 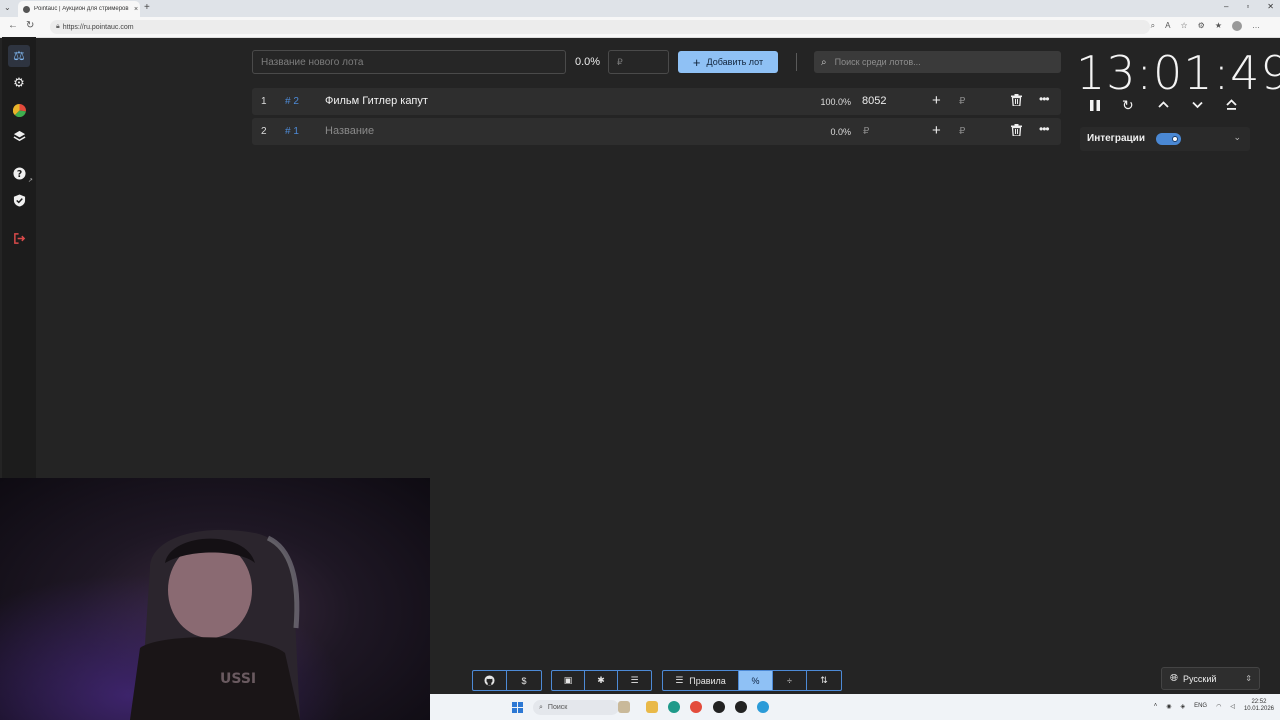 What do you see at coordinates (696, 62) in the screenshot?
I see `plus-icon: +` at bounding box center [696, 62].